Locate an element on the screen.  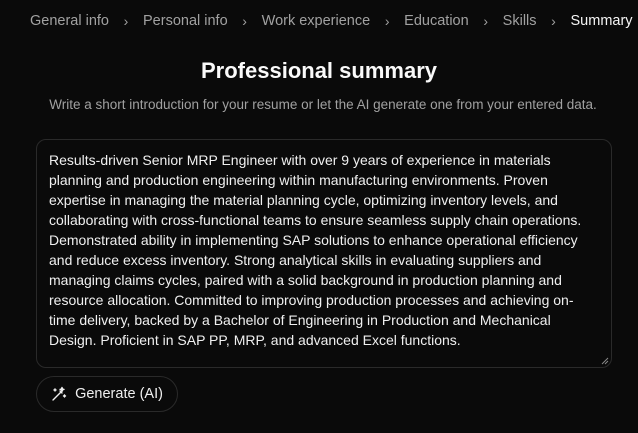
resize-handle-icon is located at coordinates (605, 361).